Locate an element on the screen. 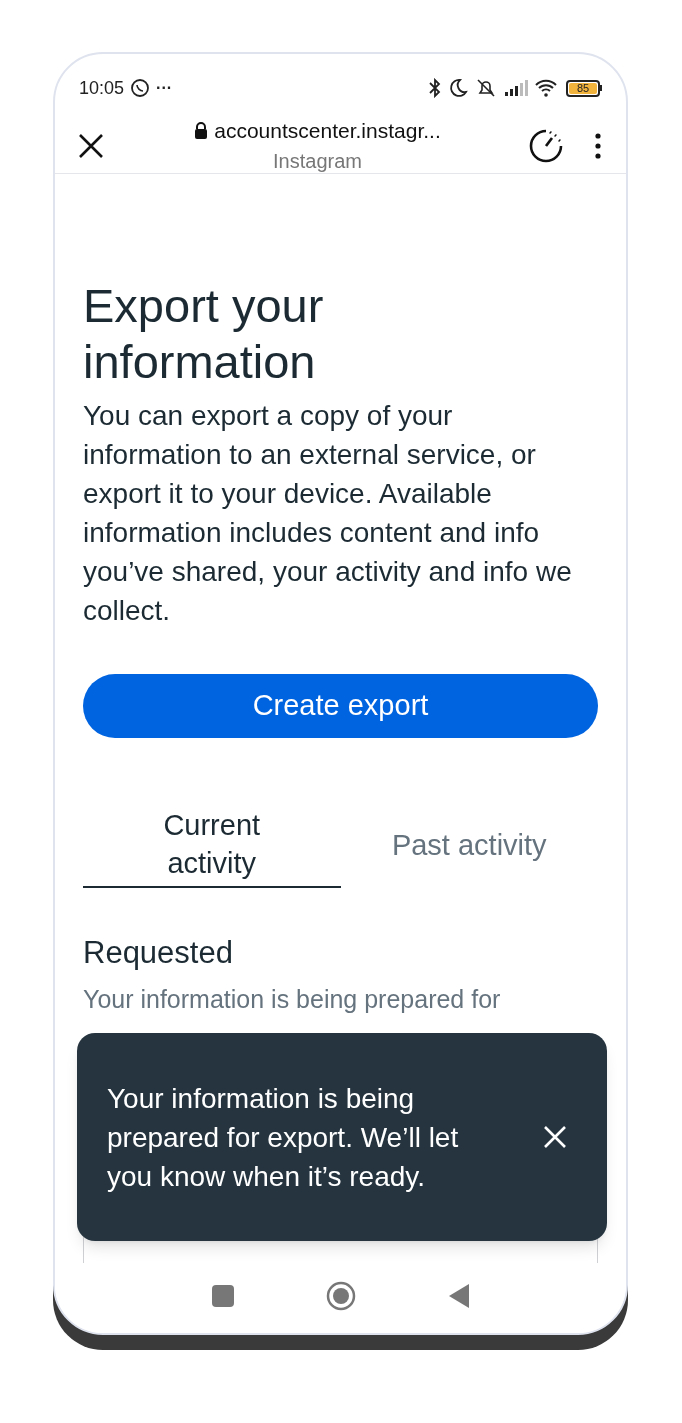 This screenshot has height=1423, width=682. moon-icon is located at coordinates (458, 88).